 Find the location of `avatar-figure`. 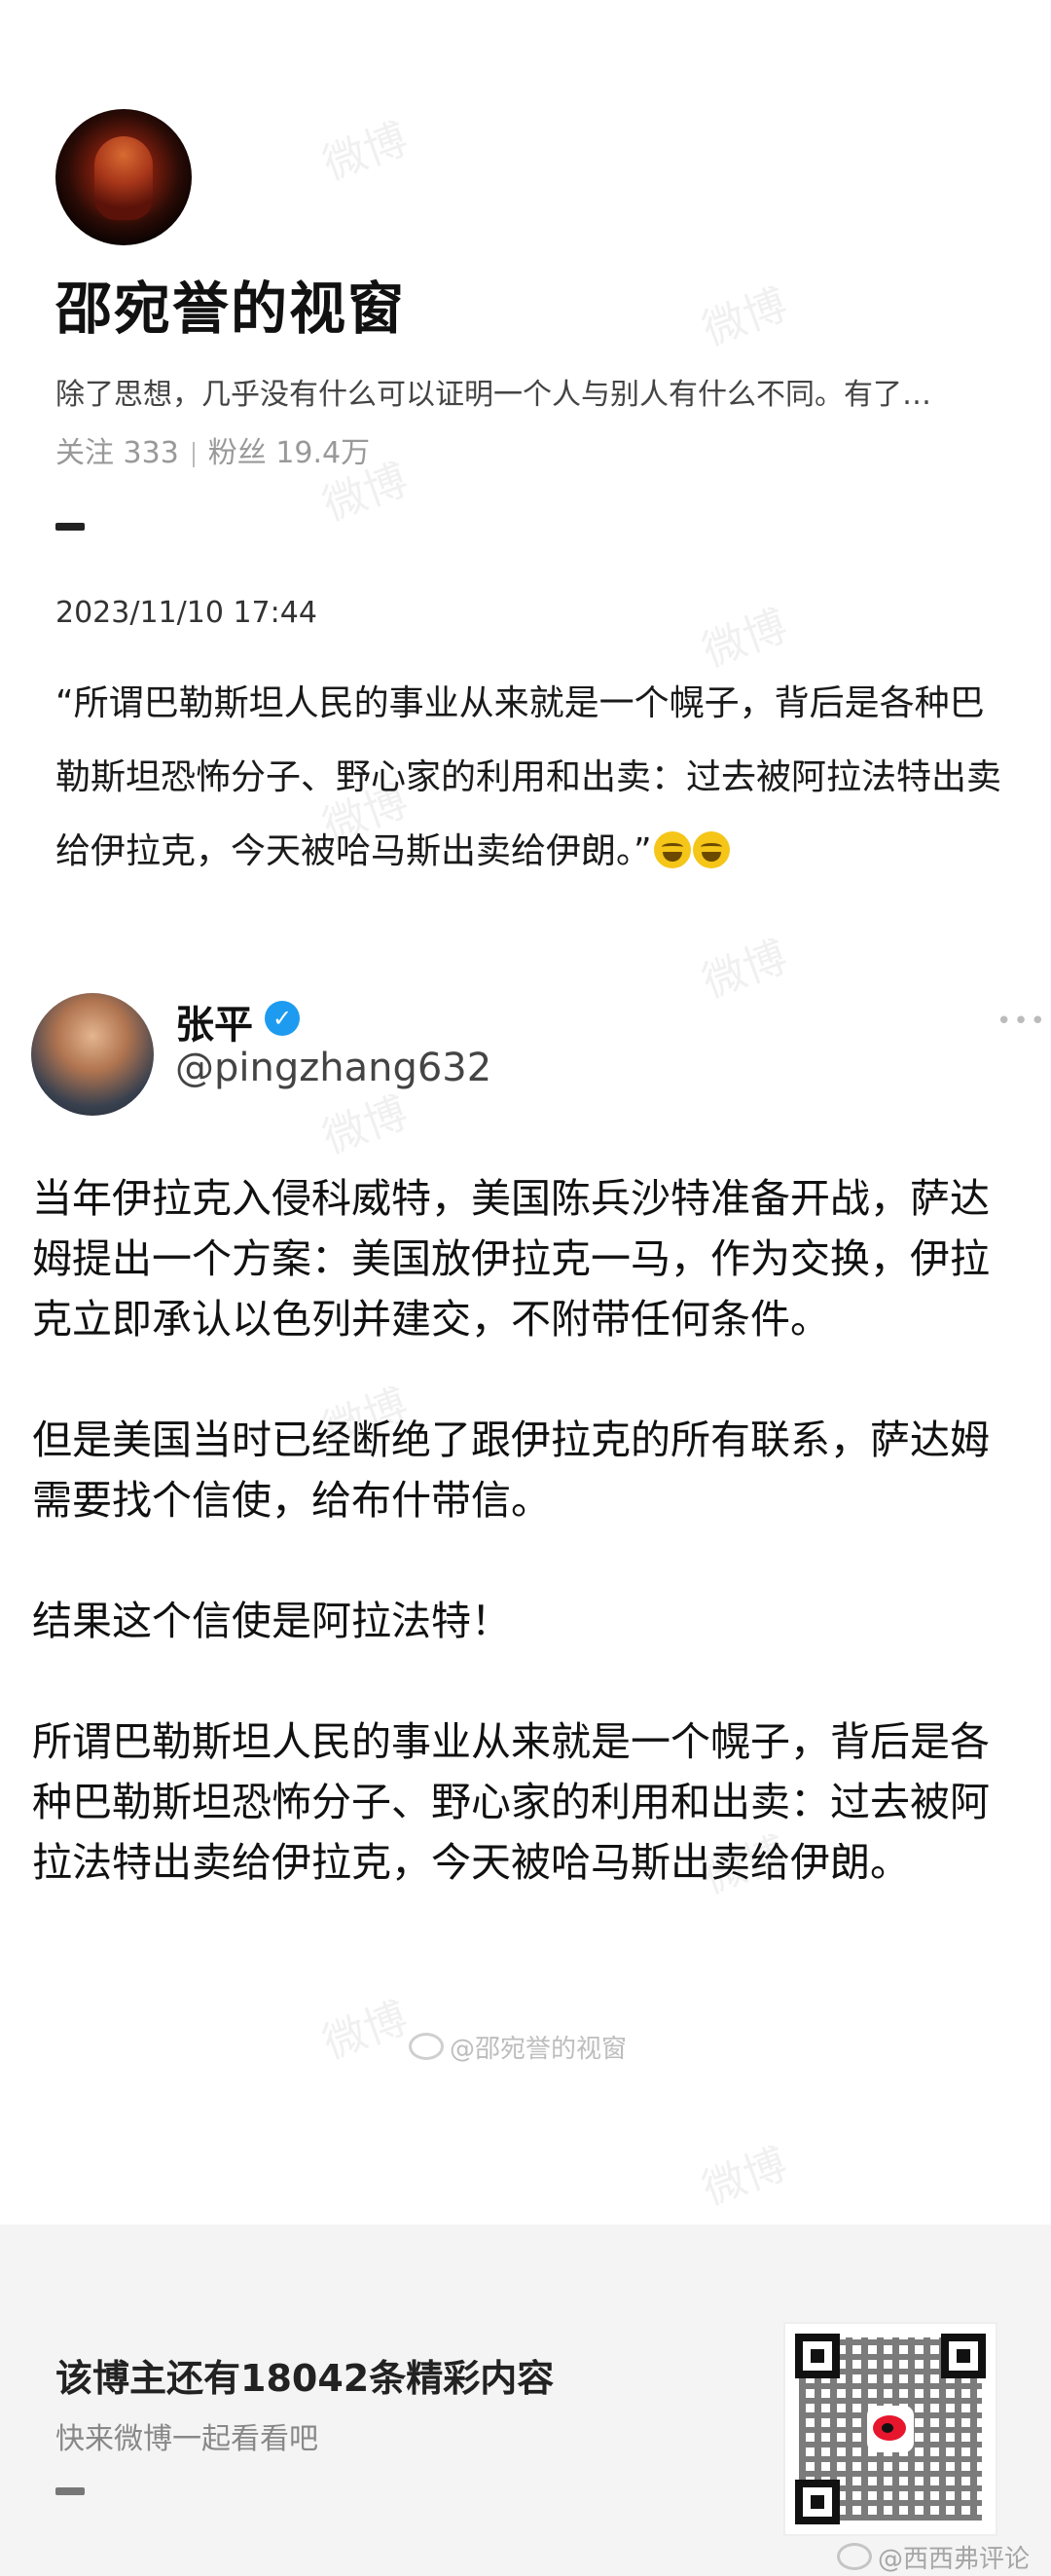

avatar-figure is located at coordinates (124, 178).